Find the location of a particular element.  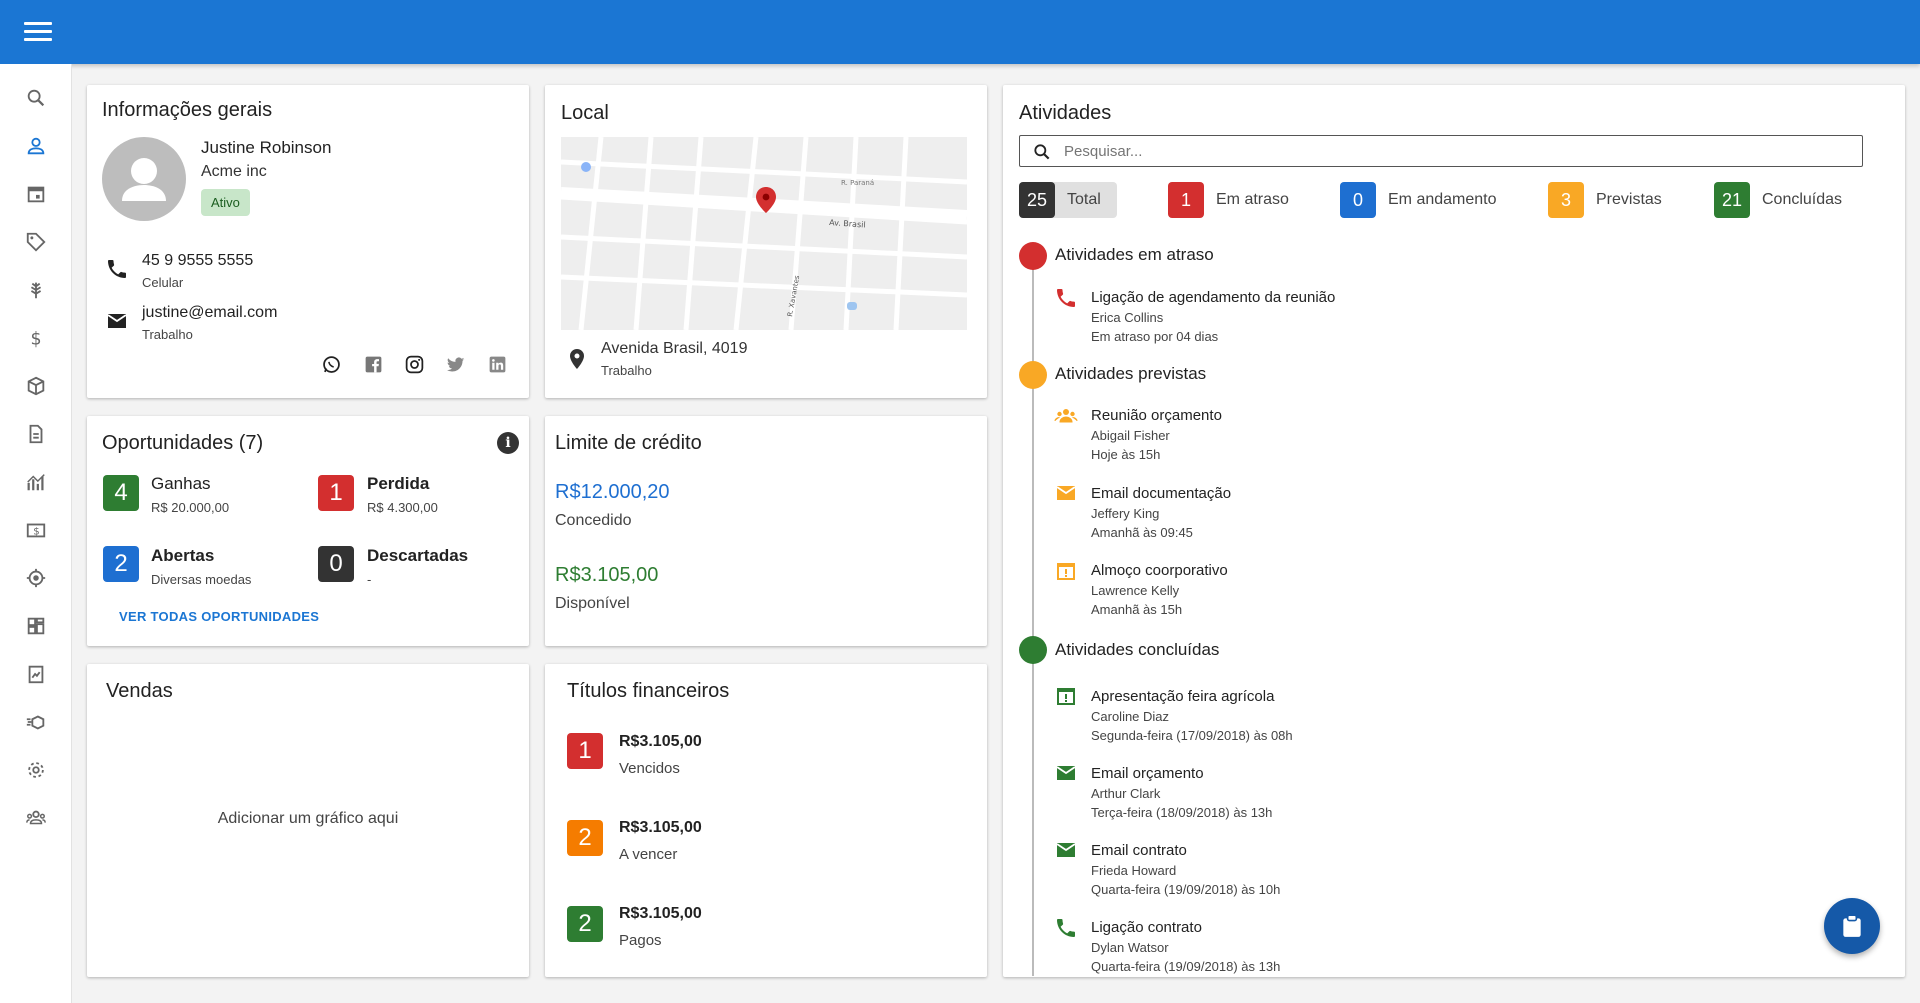

map: Av. Brasil R. Xavantes R. Paraná is located at coordinates (764, 233).